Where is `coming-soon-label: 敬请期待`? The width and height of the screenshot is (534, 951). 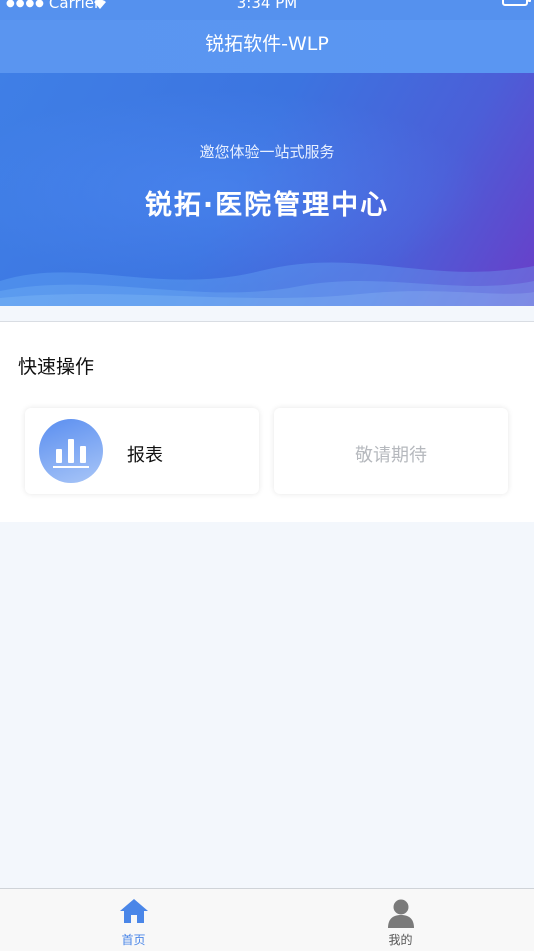 coming-soon-label: 敬请期待 is located at coordinates (391, 455).